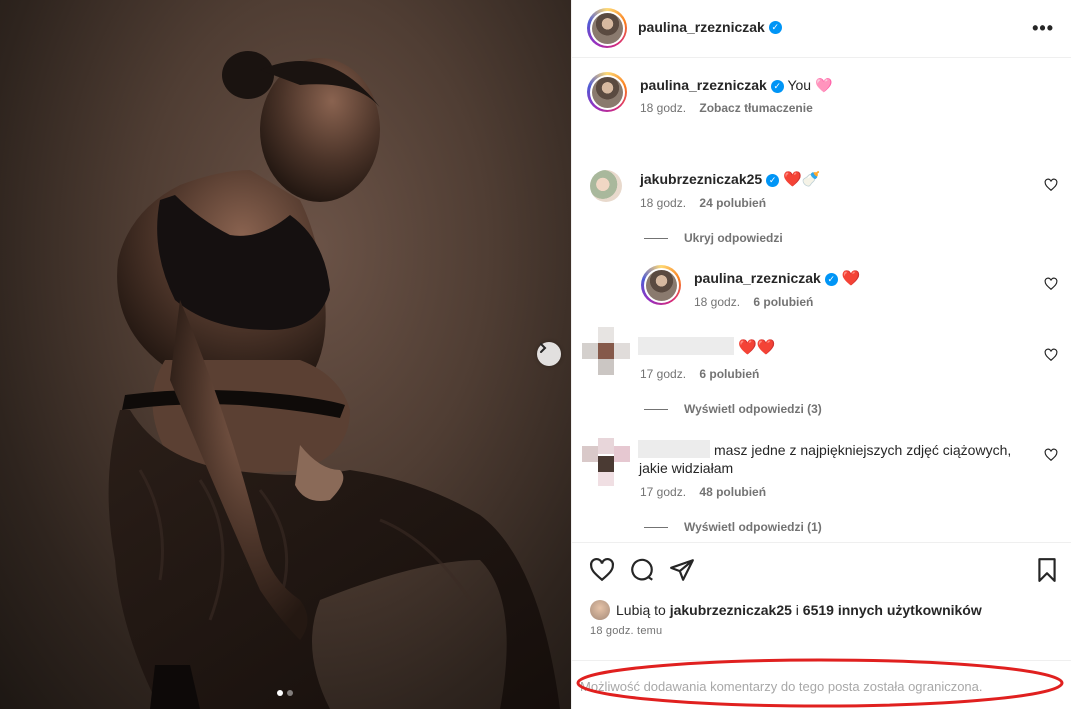 The width and height of the screenshot is (1071, 709). Describe the element at coordinates (732, 492) in the screenshot. I see `comment-likes: 48 polubień` at that location.